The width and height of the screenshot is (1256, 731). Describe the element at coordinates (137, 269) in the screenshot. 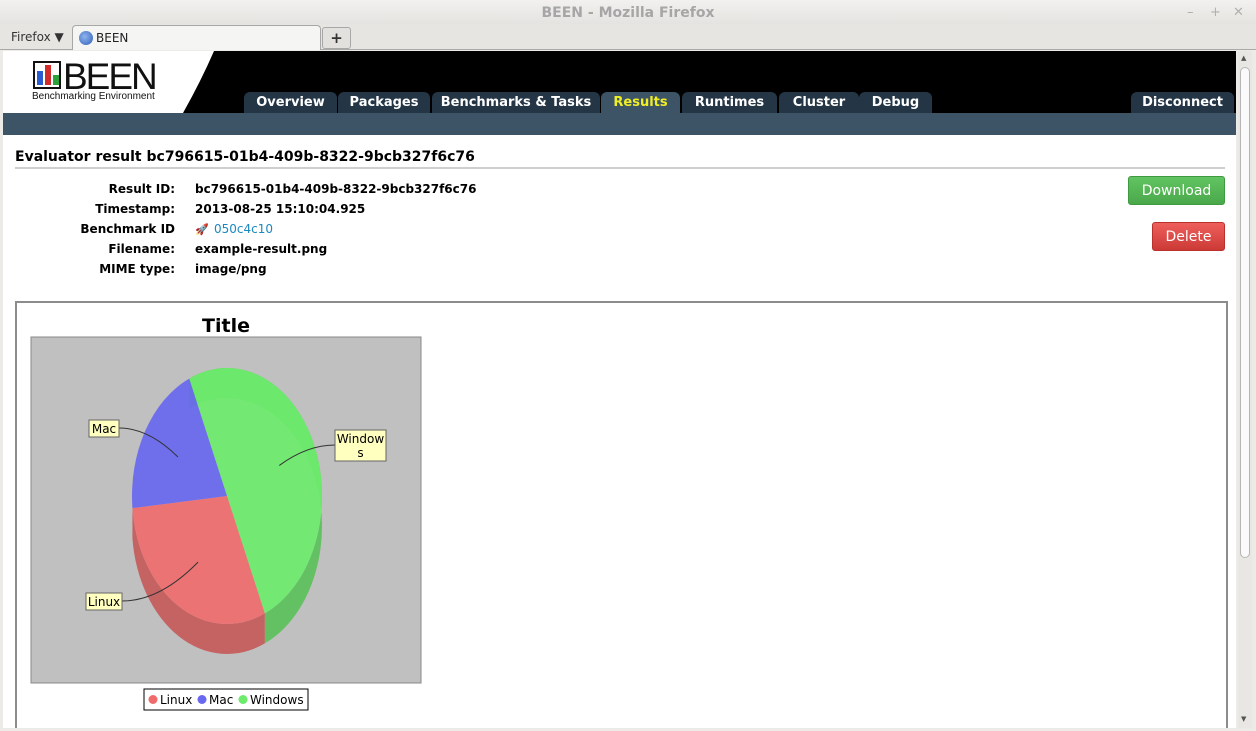

I see `mime-type-label: MIME type:` at that location.